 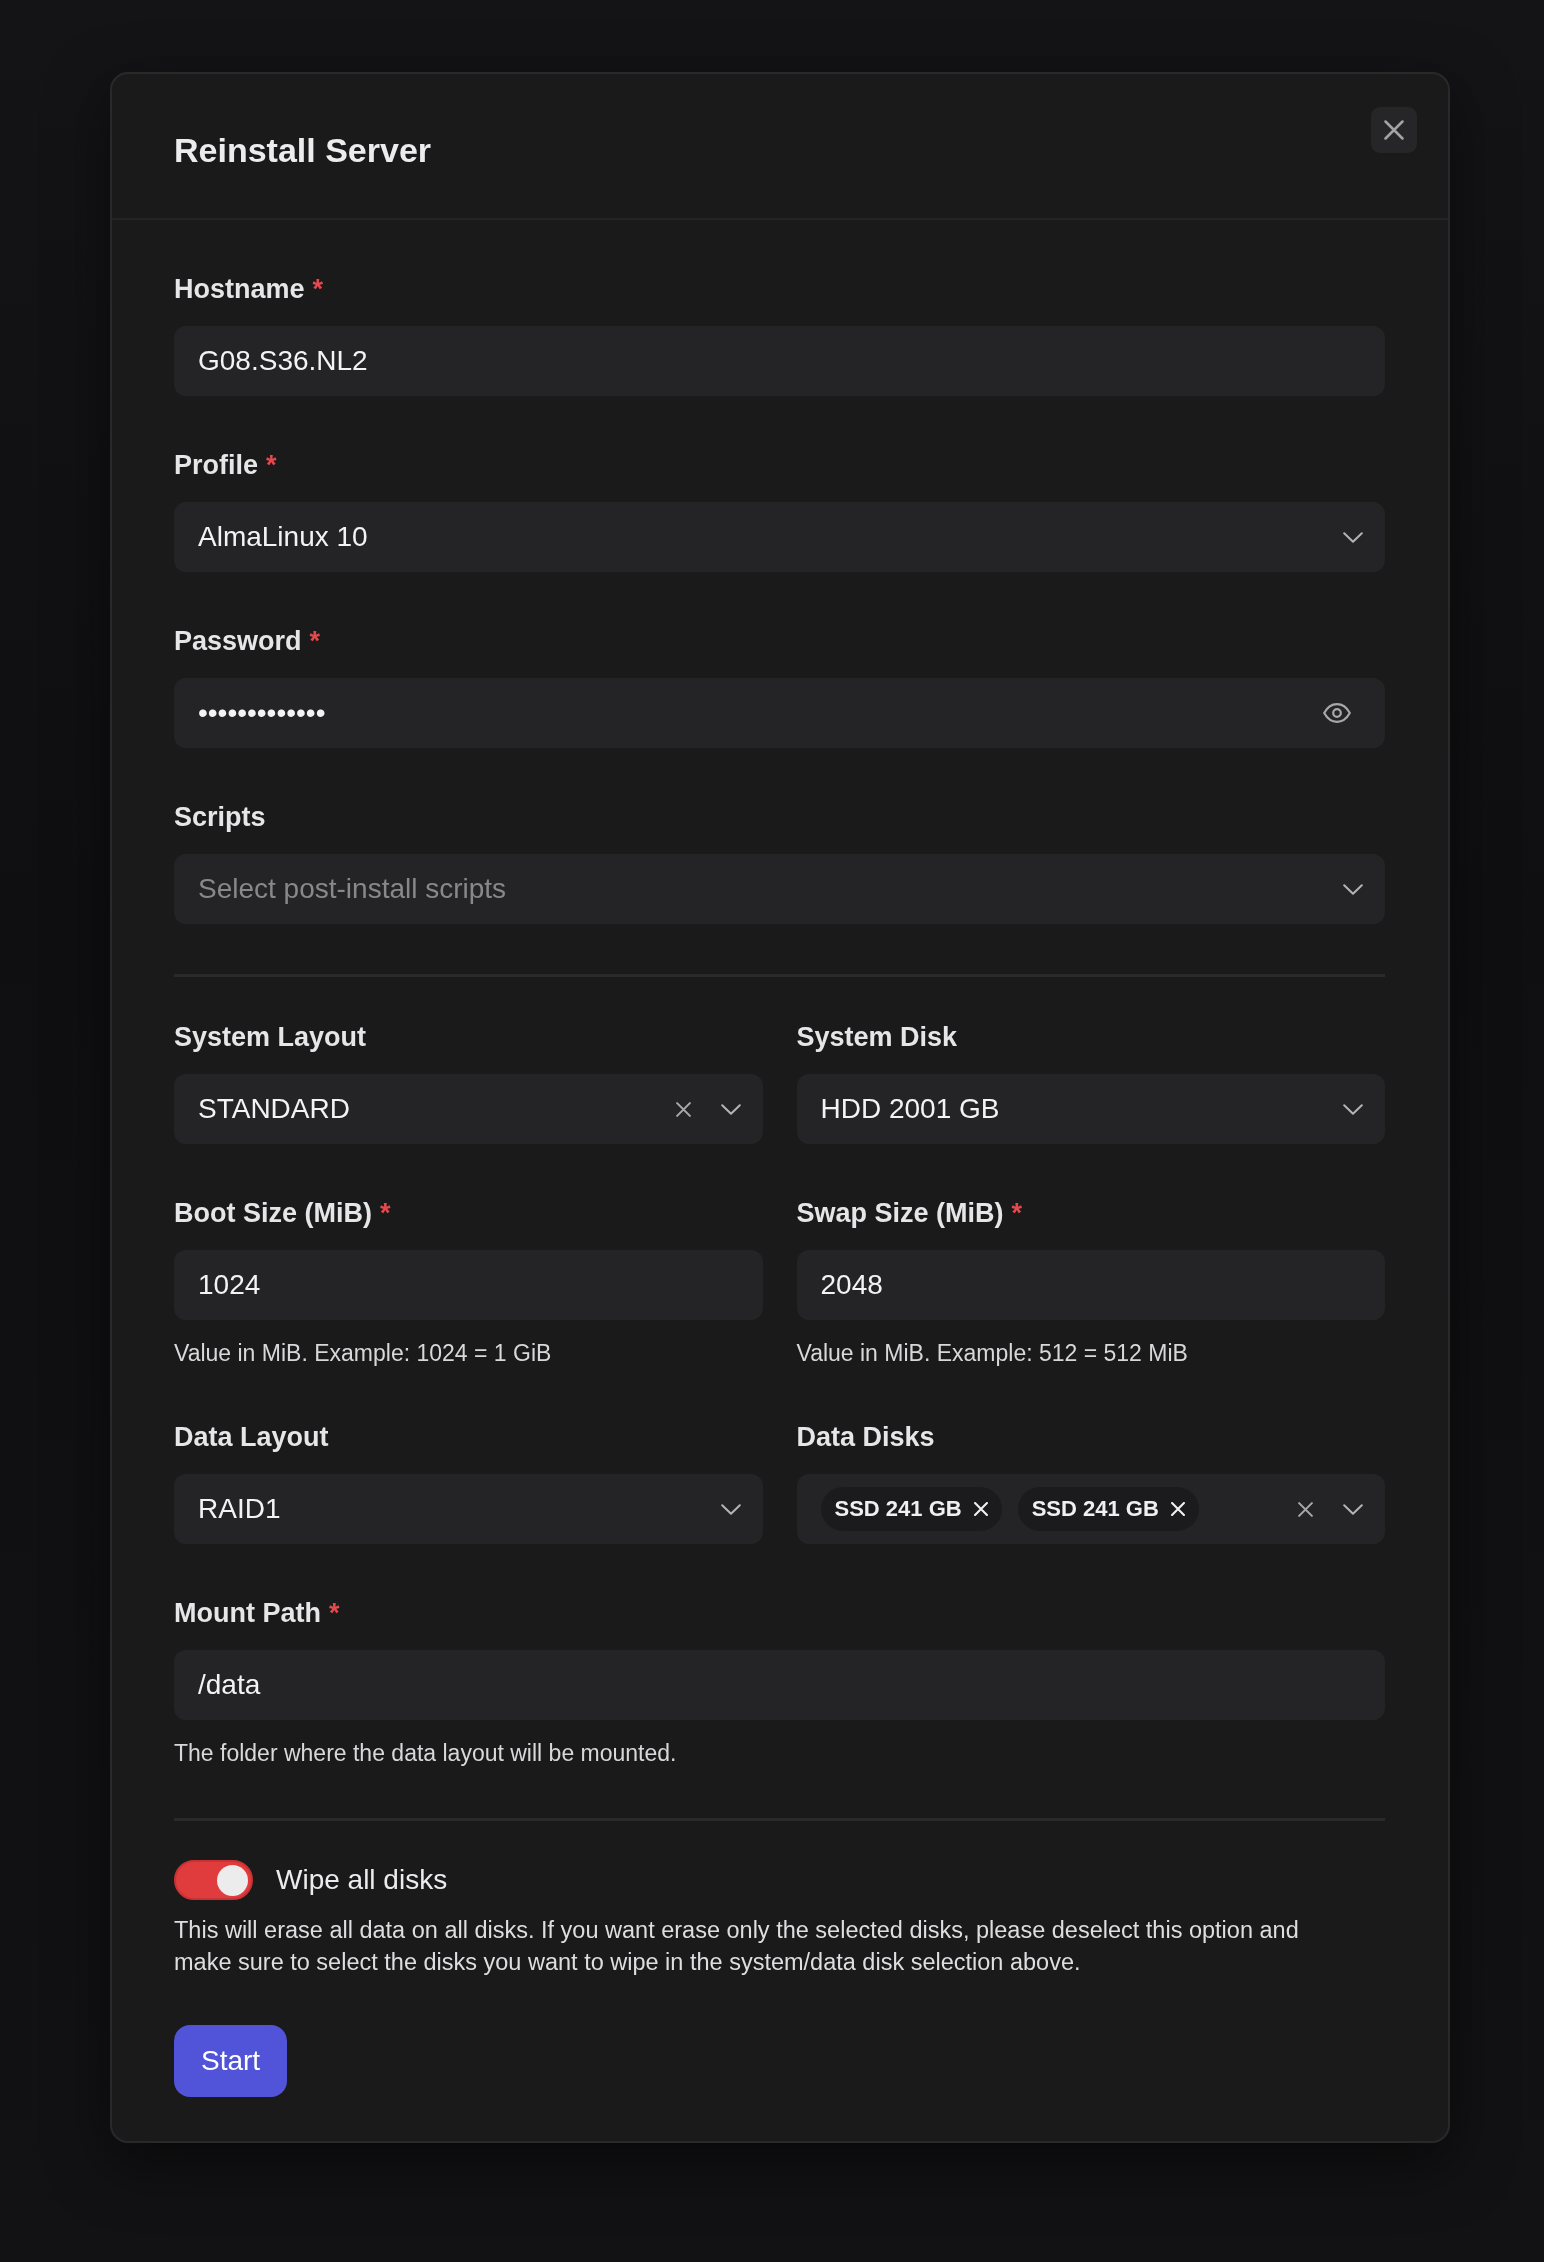 I want to click on eye-icon, so click(x=1337, y=713).